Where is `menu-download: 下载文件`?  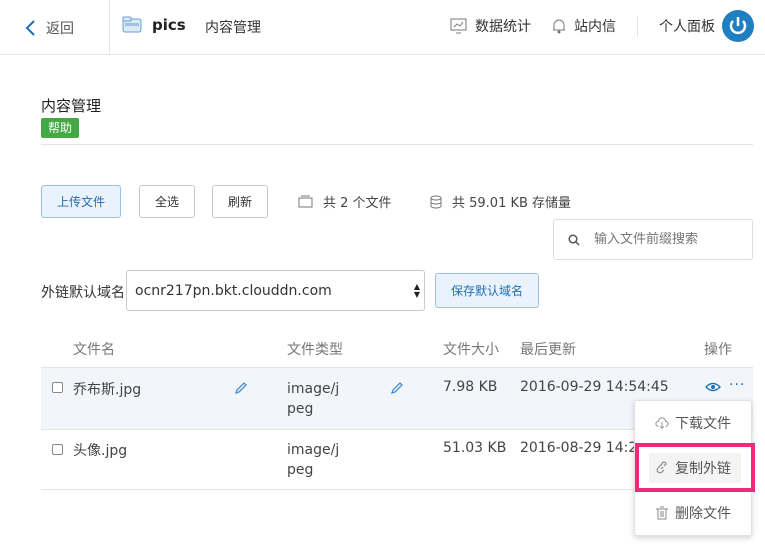
menu-download: 下载文件 is located at coordinates (693, 423).